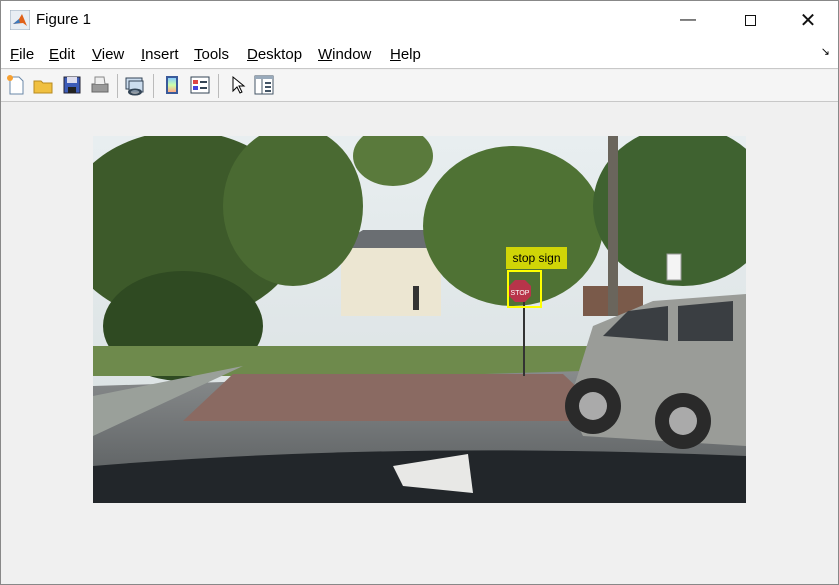 Image resolution: width=839 pixels, height=585 pixels. Describe the element at coordinates (172, 85) in the screenshot. I see `colorbar-icon` at that location.